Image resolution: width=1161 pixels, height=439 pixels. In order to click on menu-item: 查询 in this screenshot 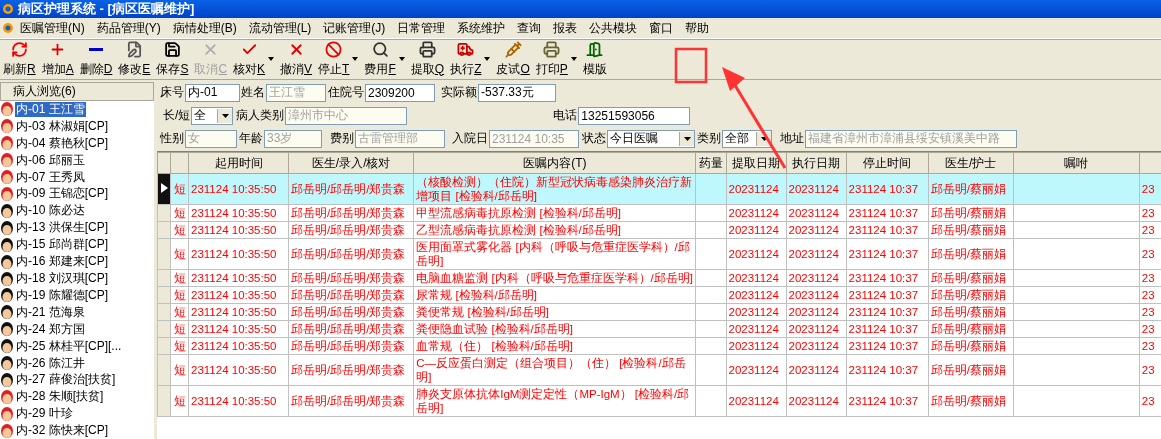, I will do `click(529, 28)`.